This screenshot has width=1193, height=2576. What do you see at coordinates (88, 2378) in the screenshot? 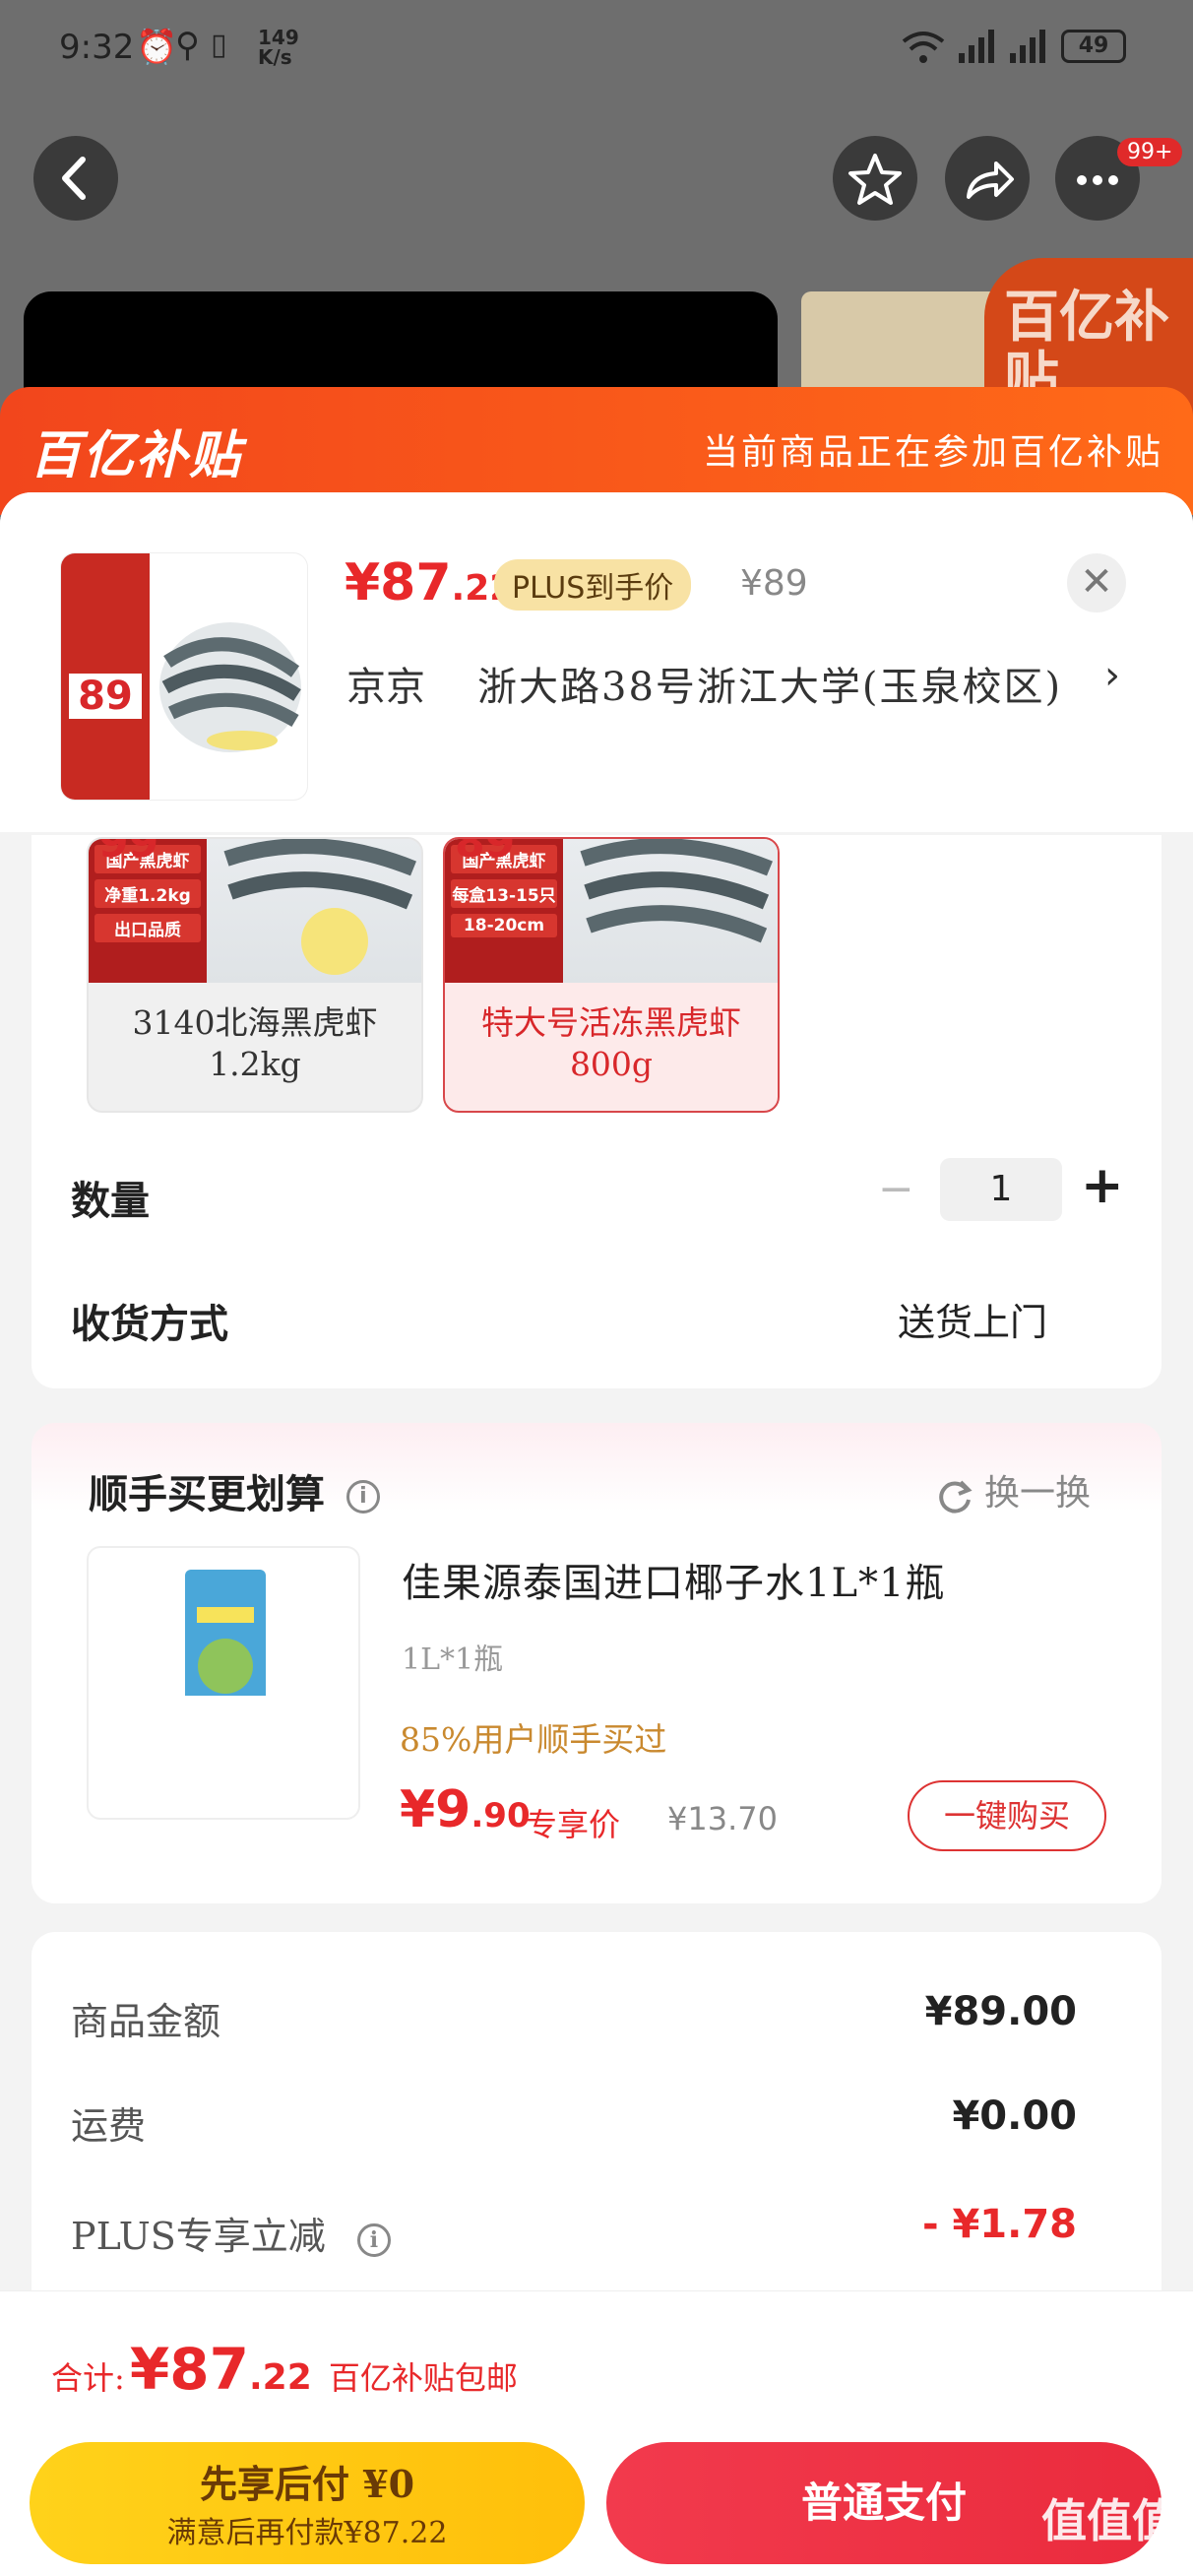
I see `total-label: 合计:` at bounding box center [88, 2378].